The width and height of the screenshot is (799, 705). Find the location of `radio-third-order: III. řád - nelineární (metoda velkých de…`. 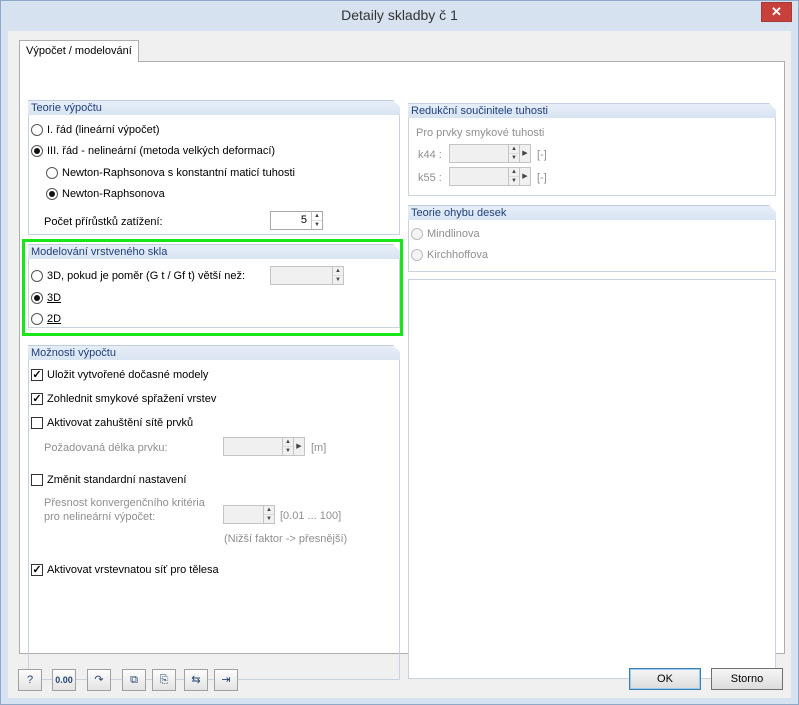

radio-third-order: III. řád - nelineární (metoda velkých de… is located at coordinates (153, 151).